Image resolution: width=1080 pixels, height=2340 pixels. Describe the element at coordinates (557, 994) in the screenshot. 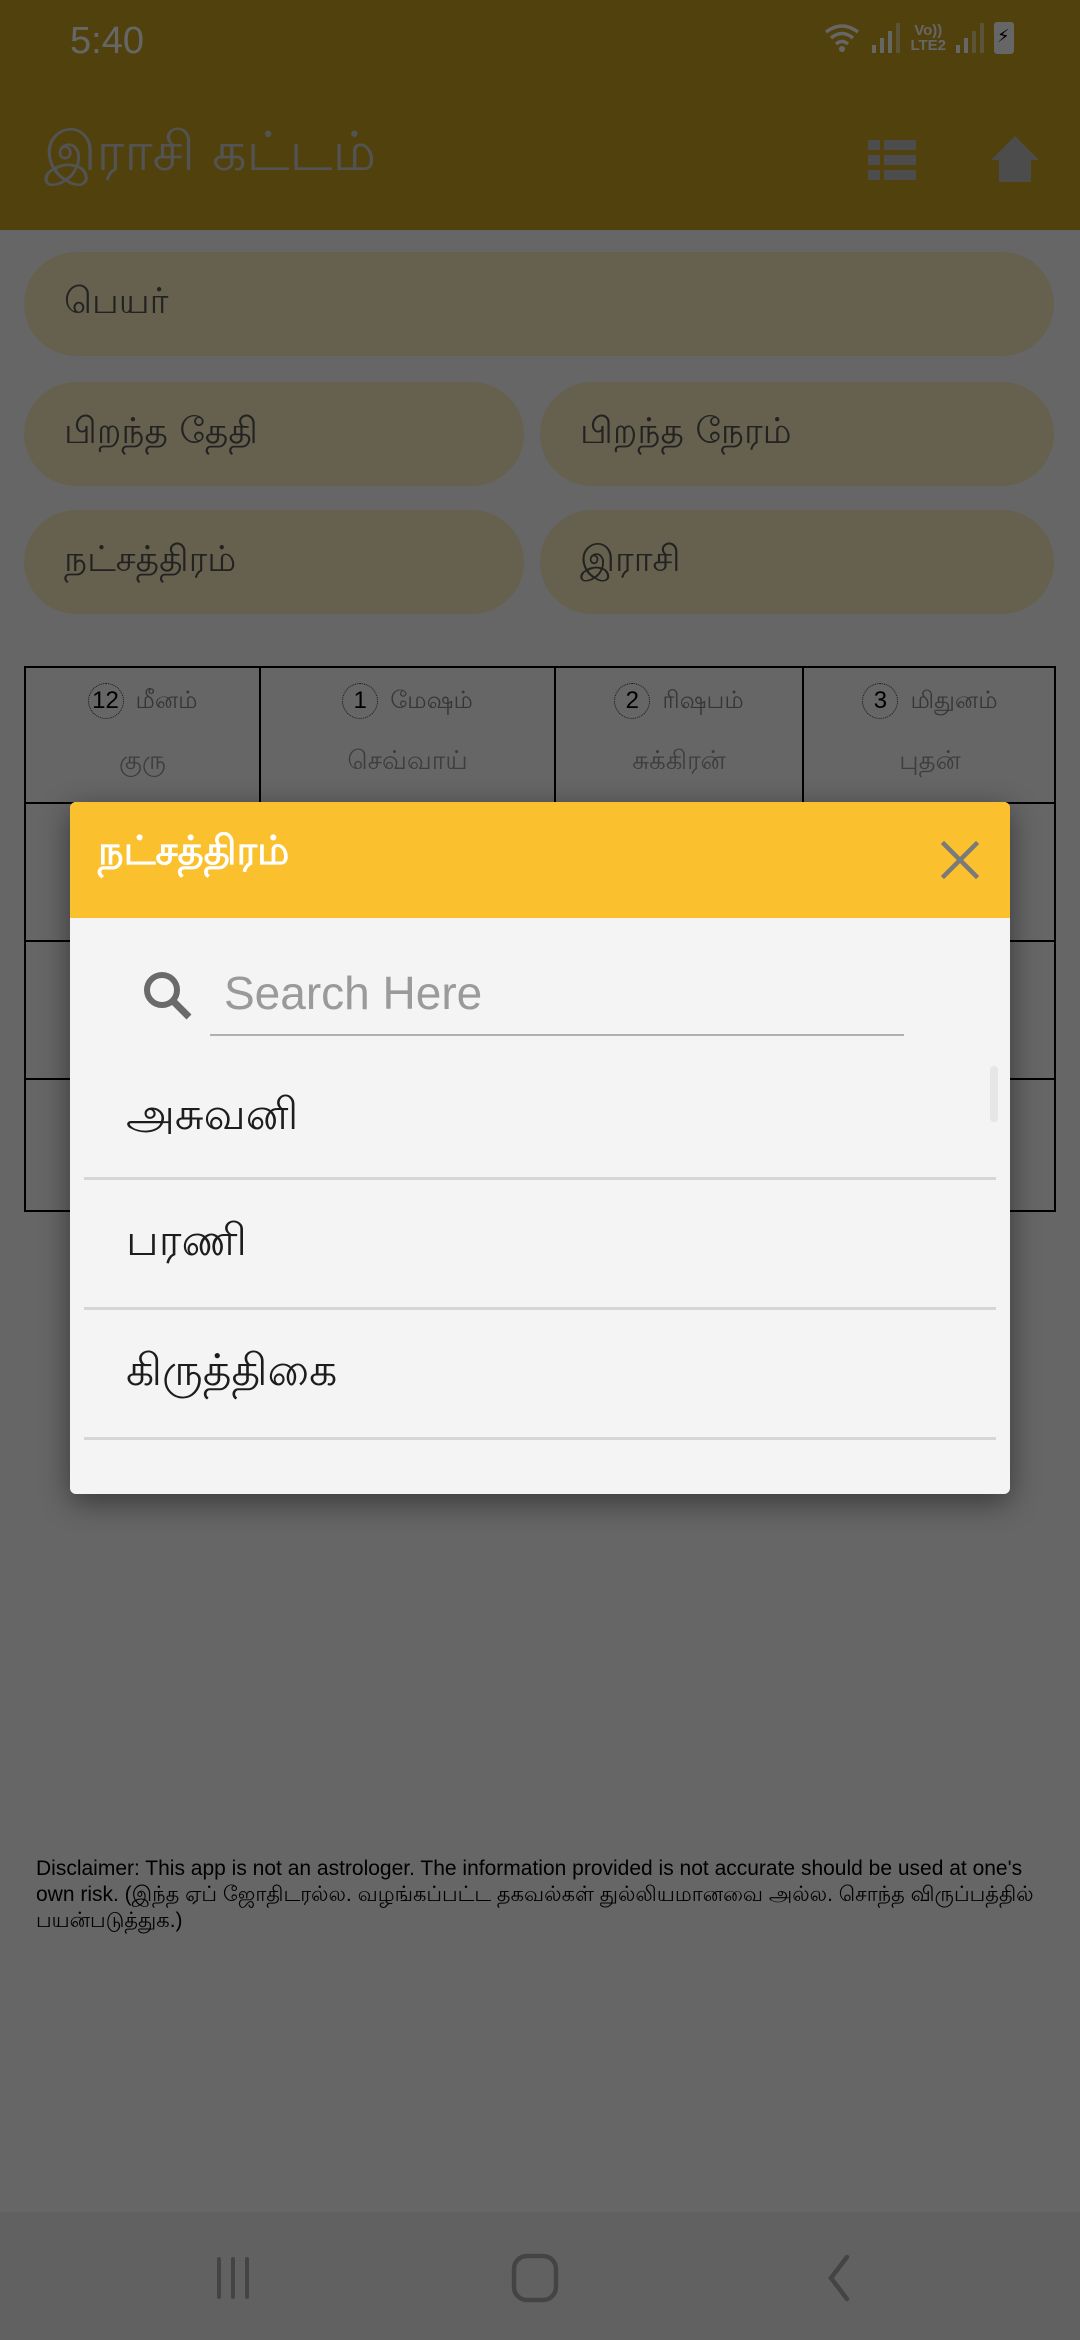

I see `search-input` at that location.